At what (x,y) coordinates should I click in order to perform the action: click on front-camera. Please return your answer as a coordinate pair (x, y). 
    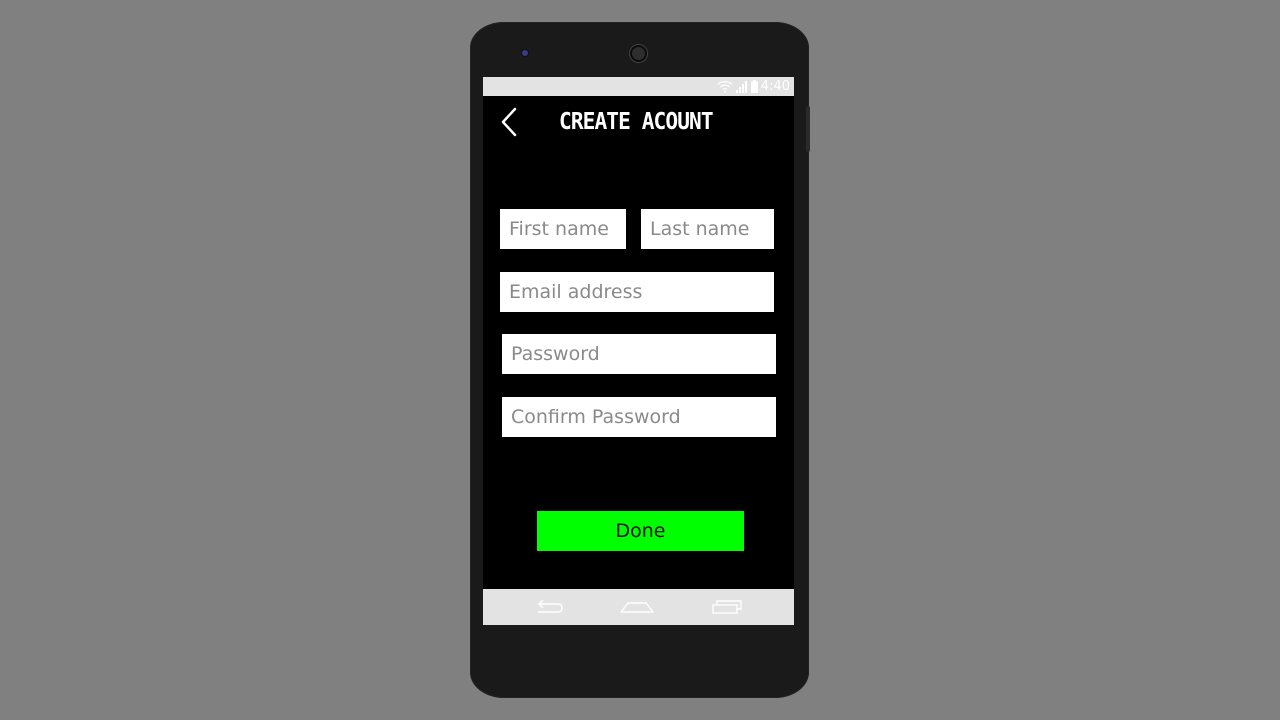
    Looking at the image, I should click on (638, 53).